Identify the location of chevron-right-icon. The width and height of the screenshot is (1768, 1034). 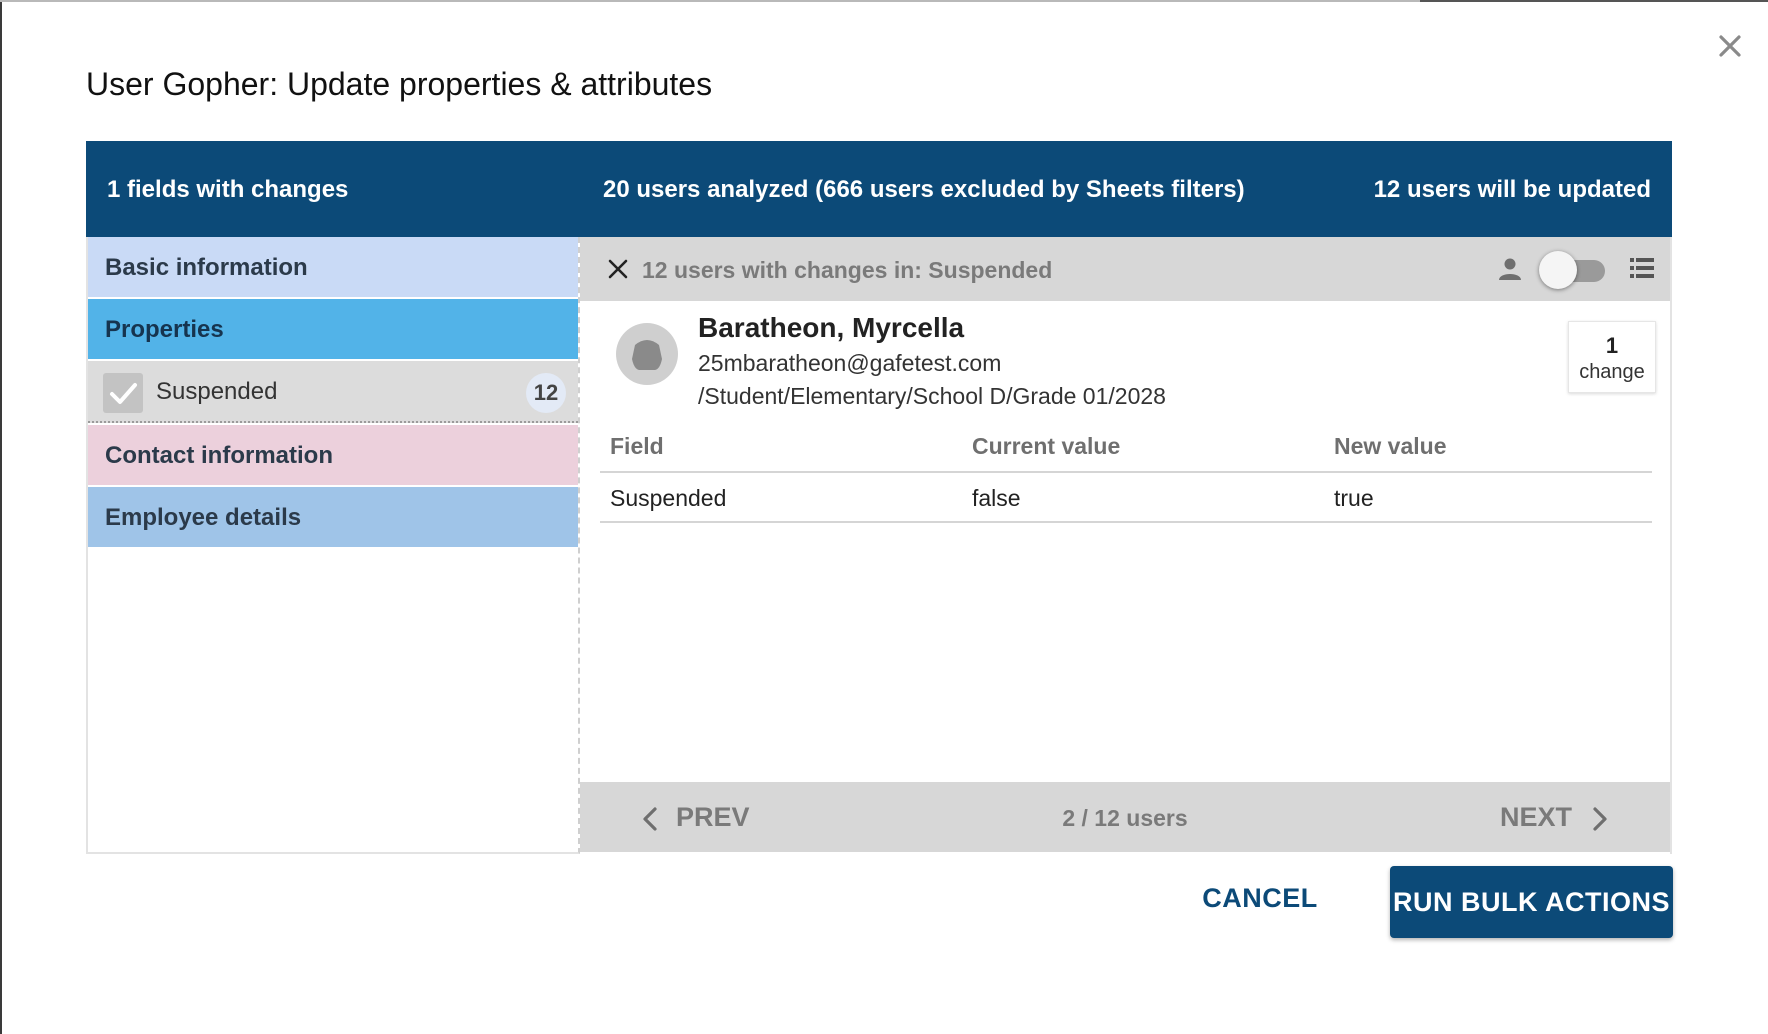
(1600, 819).